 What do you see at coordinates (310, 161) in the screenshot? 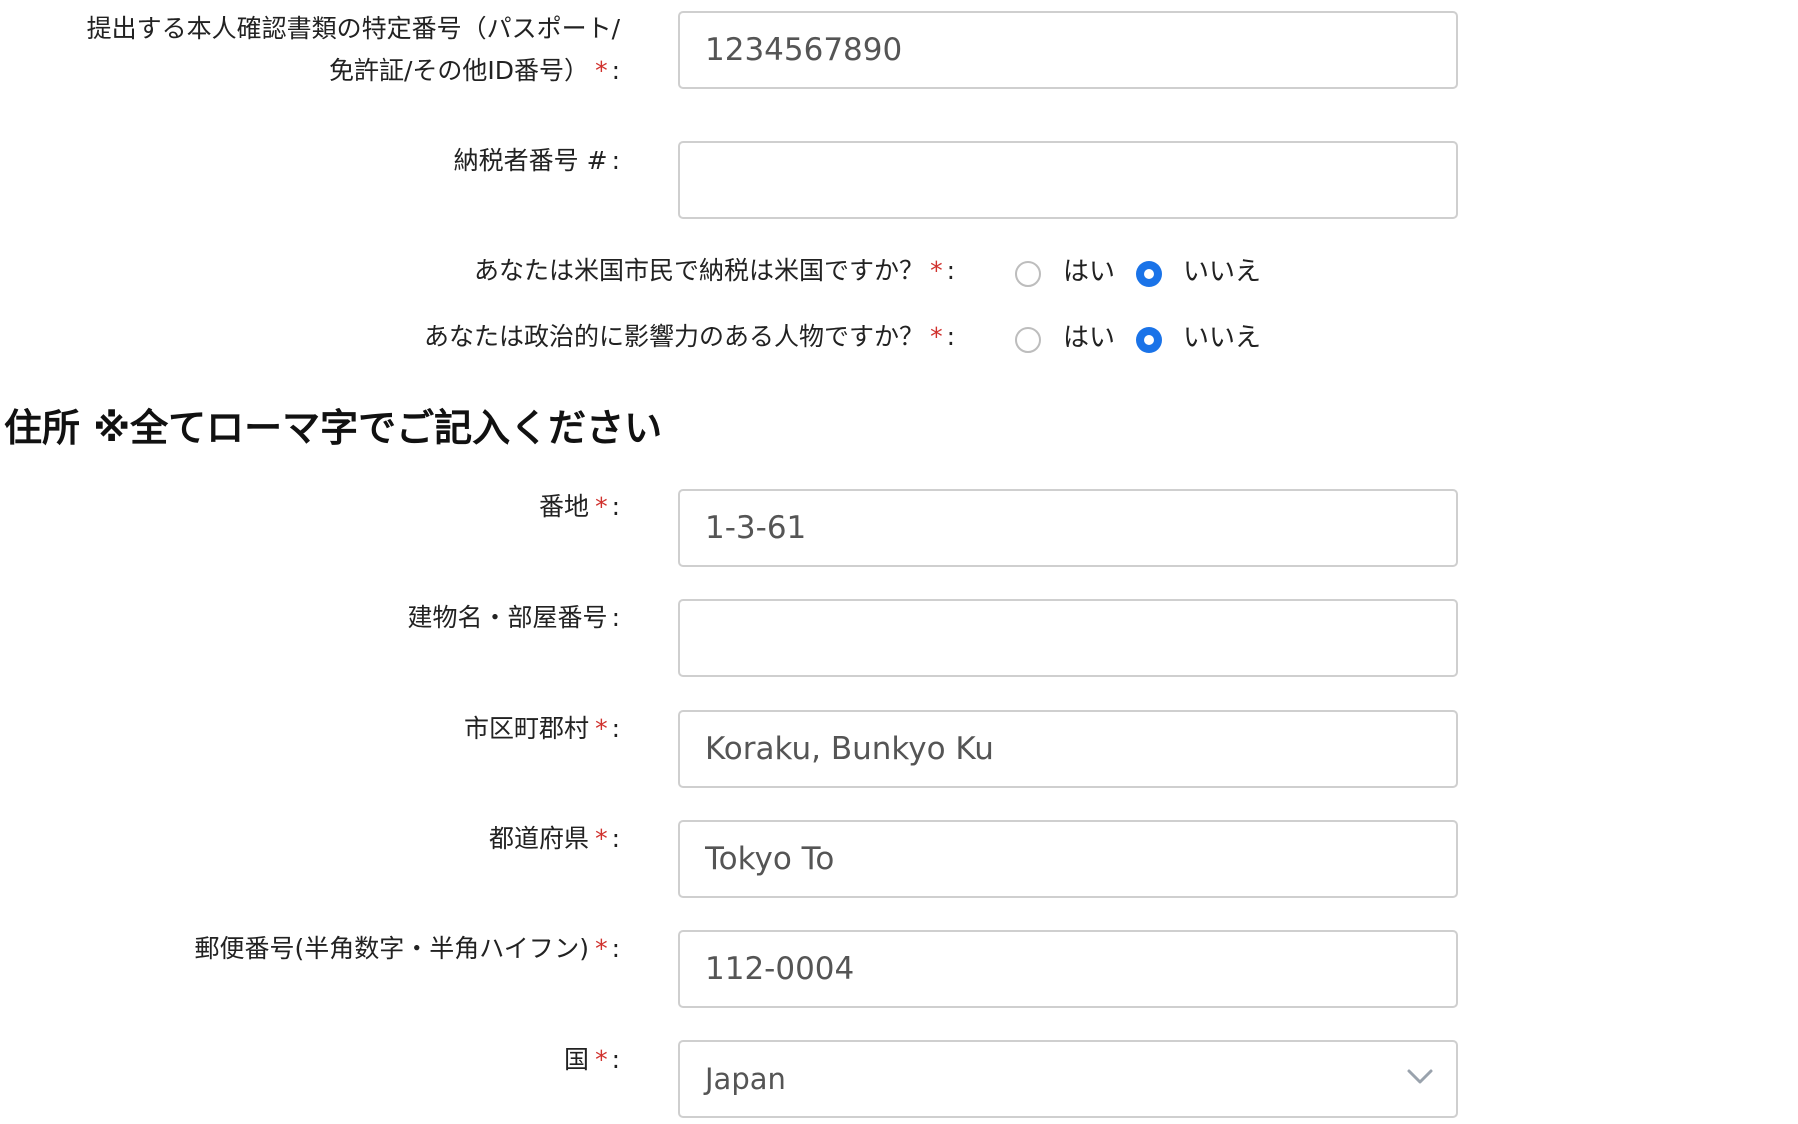
I see `taxpayer-number-label: 納税者番号 #:` at bounding box center [310, 161].